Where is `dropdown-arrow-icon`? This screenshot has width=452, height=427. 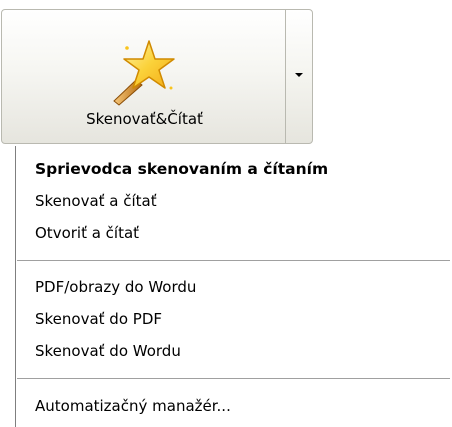 dropdown-arrow-icon is located at coordinates (299, 75).